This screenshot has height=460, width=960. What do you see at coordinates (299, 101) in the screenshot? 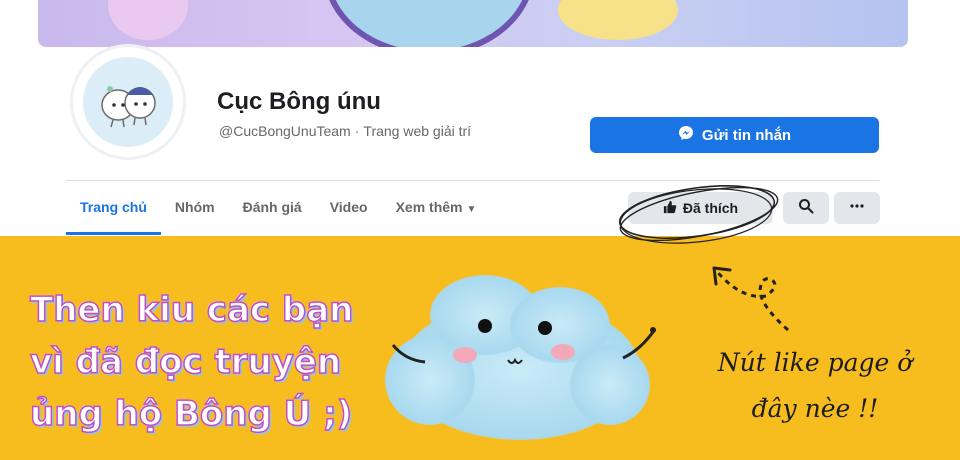
I see `page-title: Cục Bông únu` at bounding box center [299, 101].